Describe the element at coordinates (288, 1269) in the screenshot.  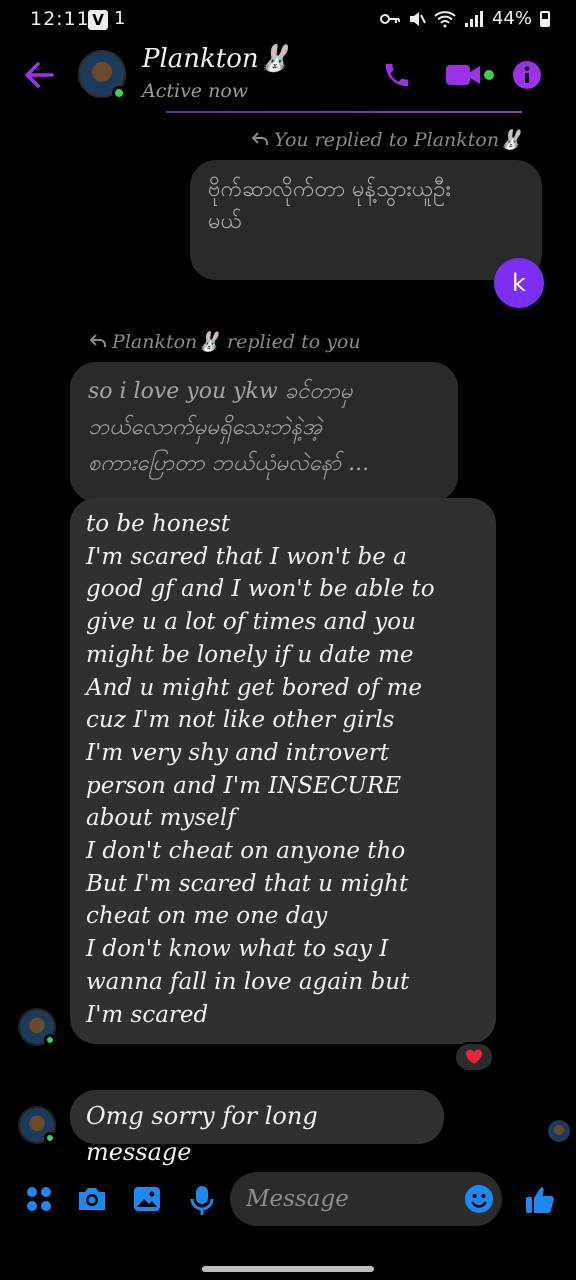
I see `home-indicator` at that location.